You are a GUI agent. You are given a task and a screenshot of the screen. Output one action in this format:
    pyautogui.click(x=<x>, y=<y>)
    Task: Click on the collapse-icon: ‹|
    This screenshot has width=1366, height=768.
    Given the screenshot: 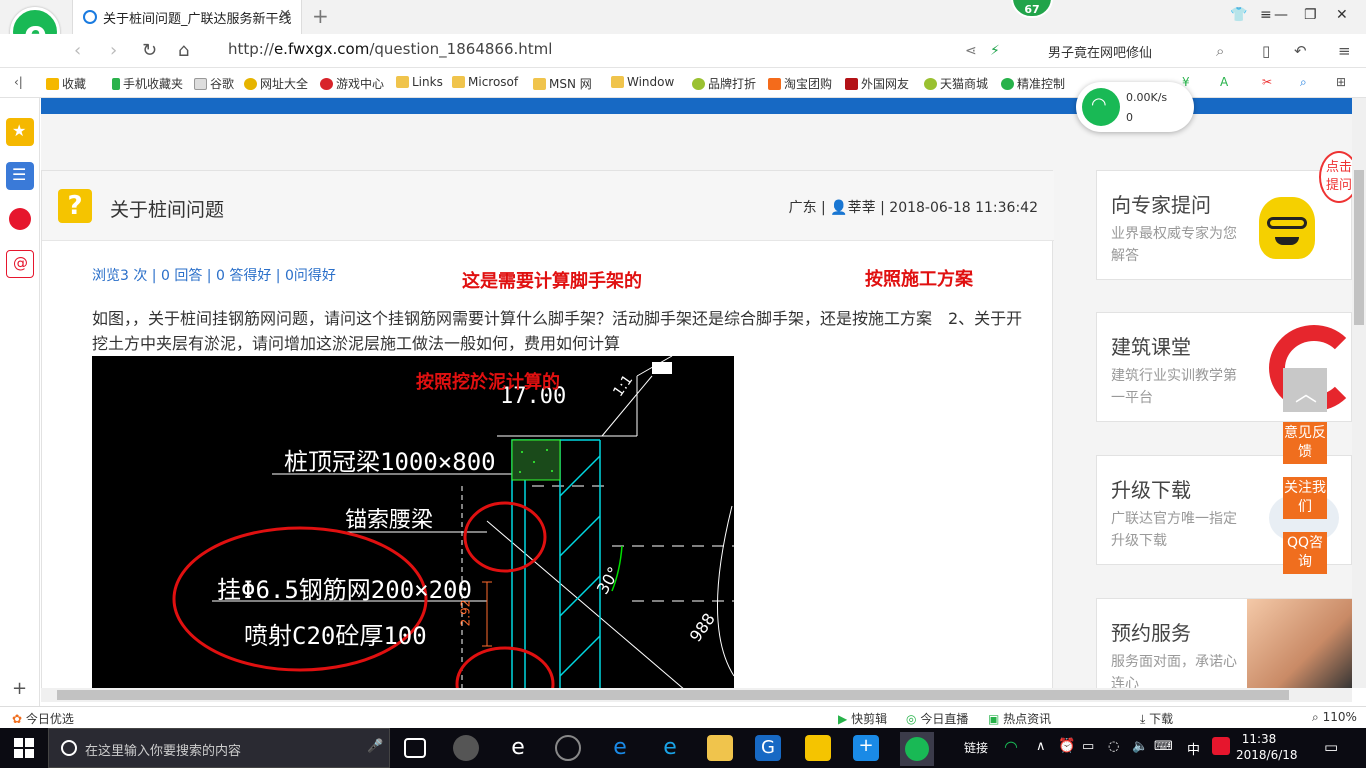 What is the action you would take?
    pyautogui.click(x=18, y=82)
    